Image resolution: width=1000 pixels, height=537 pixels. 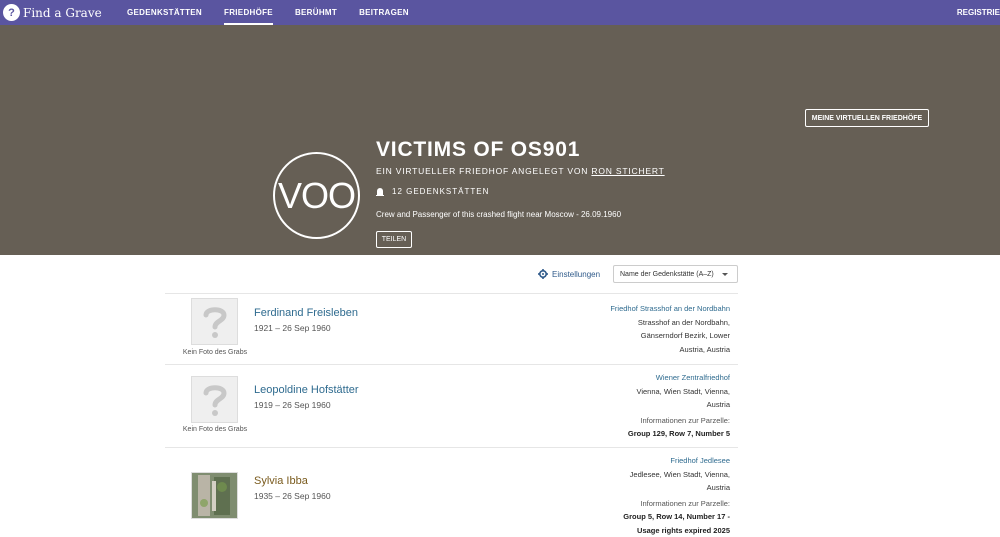 What do you see at coordinates (978, 12) in the screenshot?
I see `nav-register: REGISTRIE` at bounding box center [978, 12].